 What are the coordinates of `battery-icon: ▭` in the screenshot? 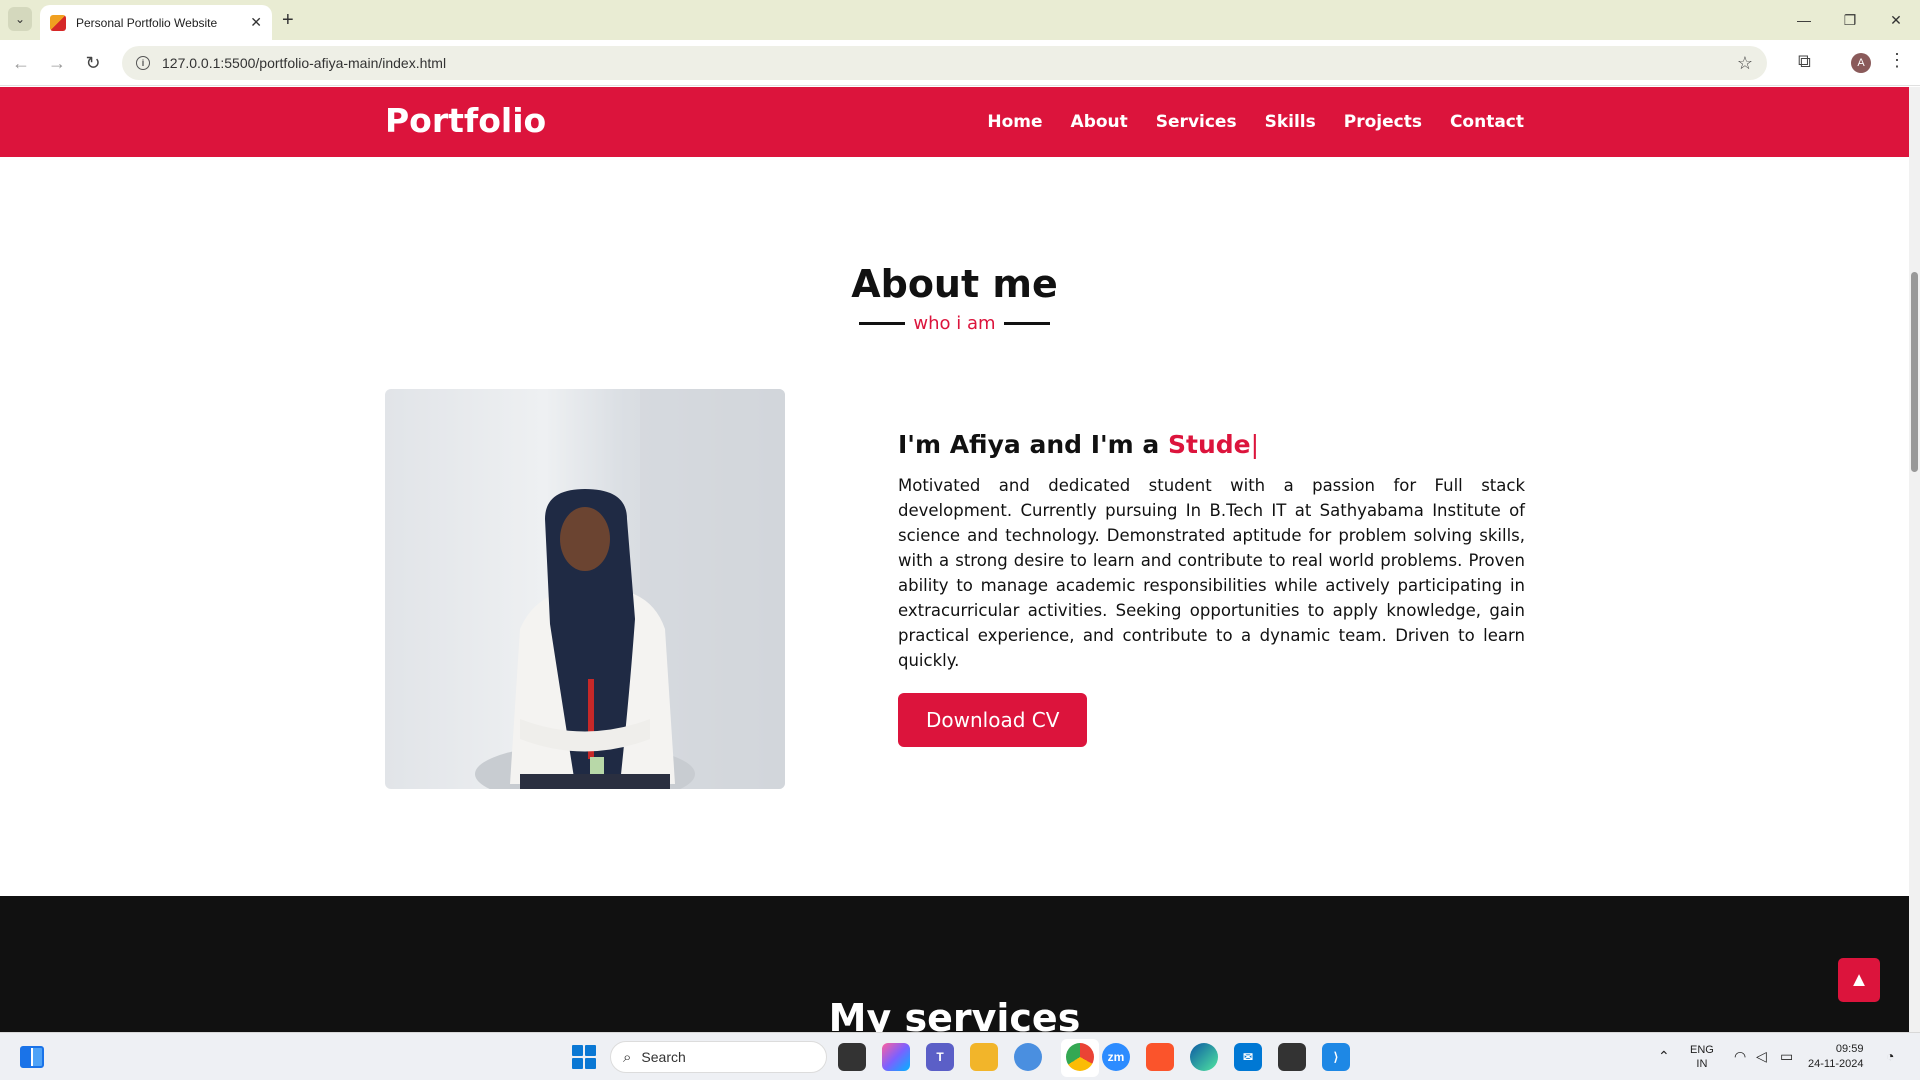 It's located at (1786, 1056).